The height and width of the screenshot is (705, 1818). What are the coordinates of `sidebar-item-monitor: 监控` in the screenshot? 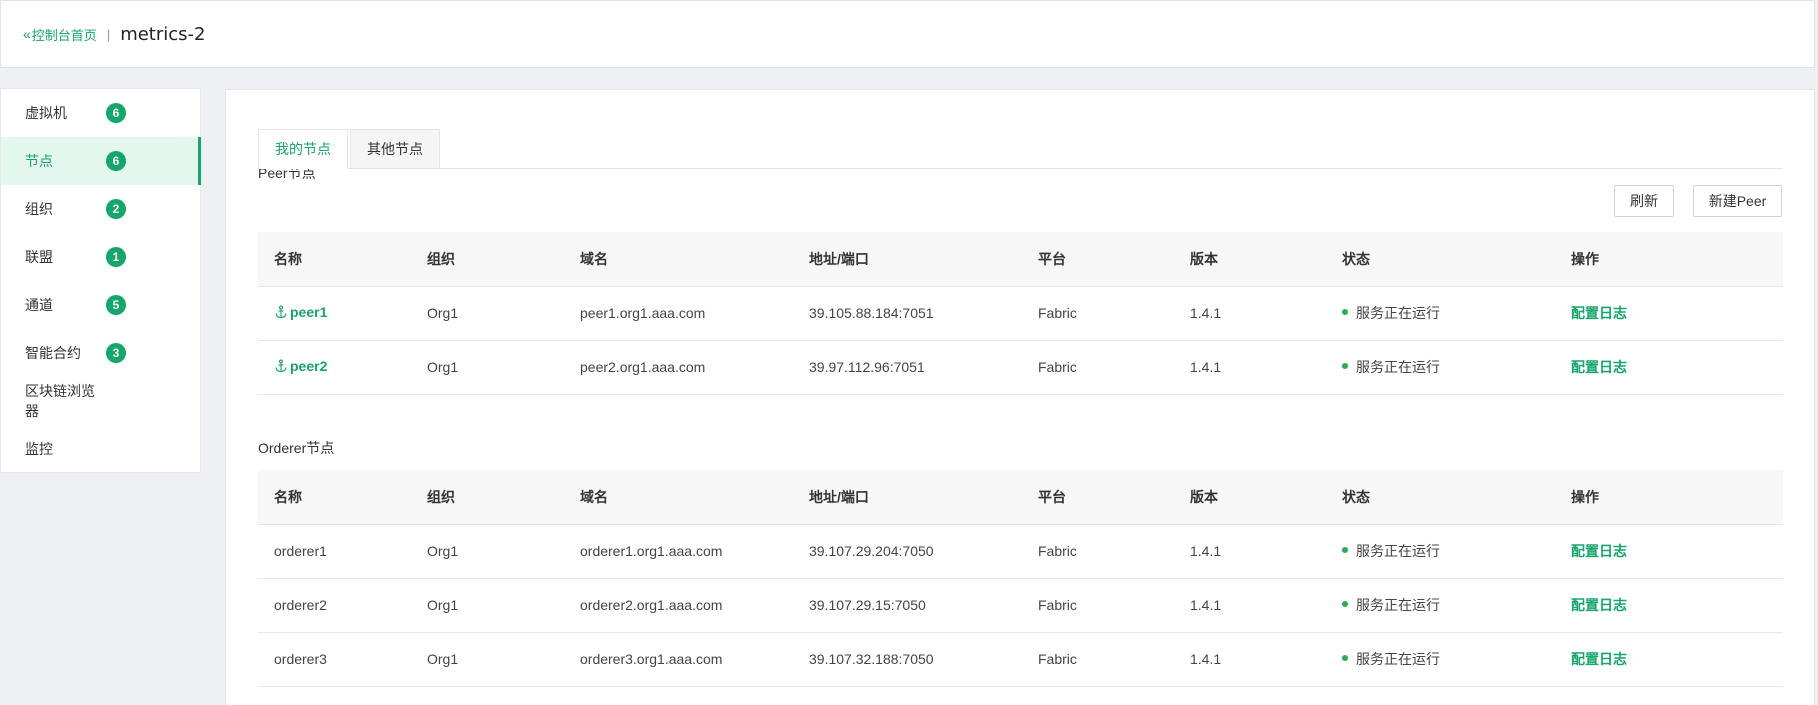 It's located at (100, 449).